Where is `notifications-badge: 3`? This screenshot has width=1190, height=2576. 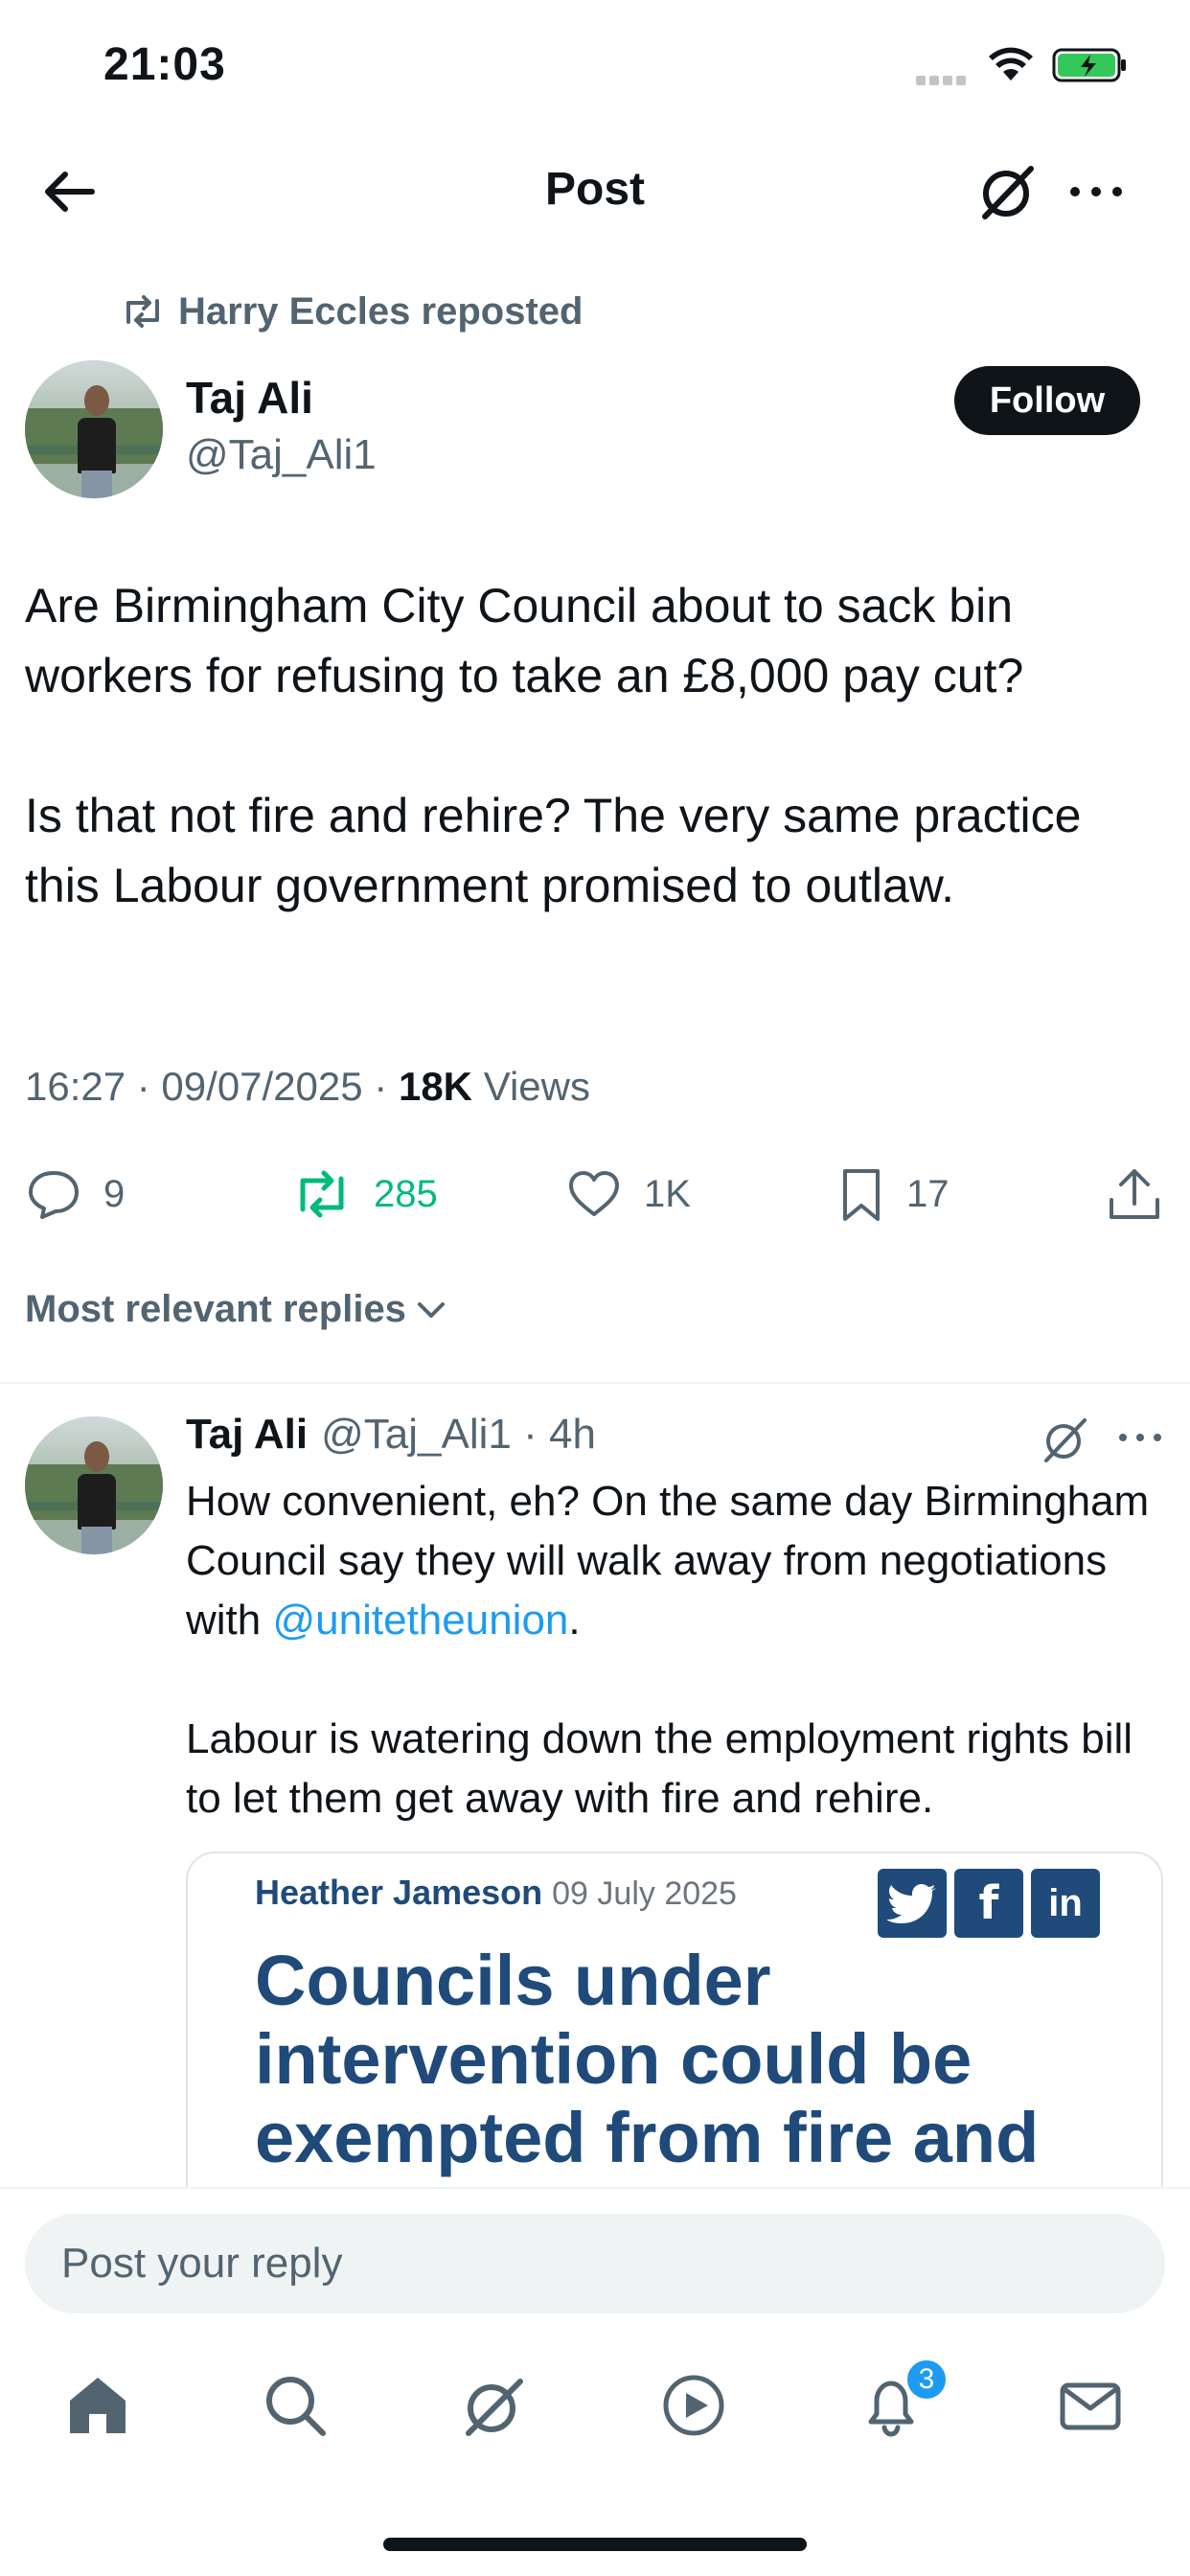 notifications-badge: 3 is located at coordinates (927, 2380).